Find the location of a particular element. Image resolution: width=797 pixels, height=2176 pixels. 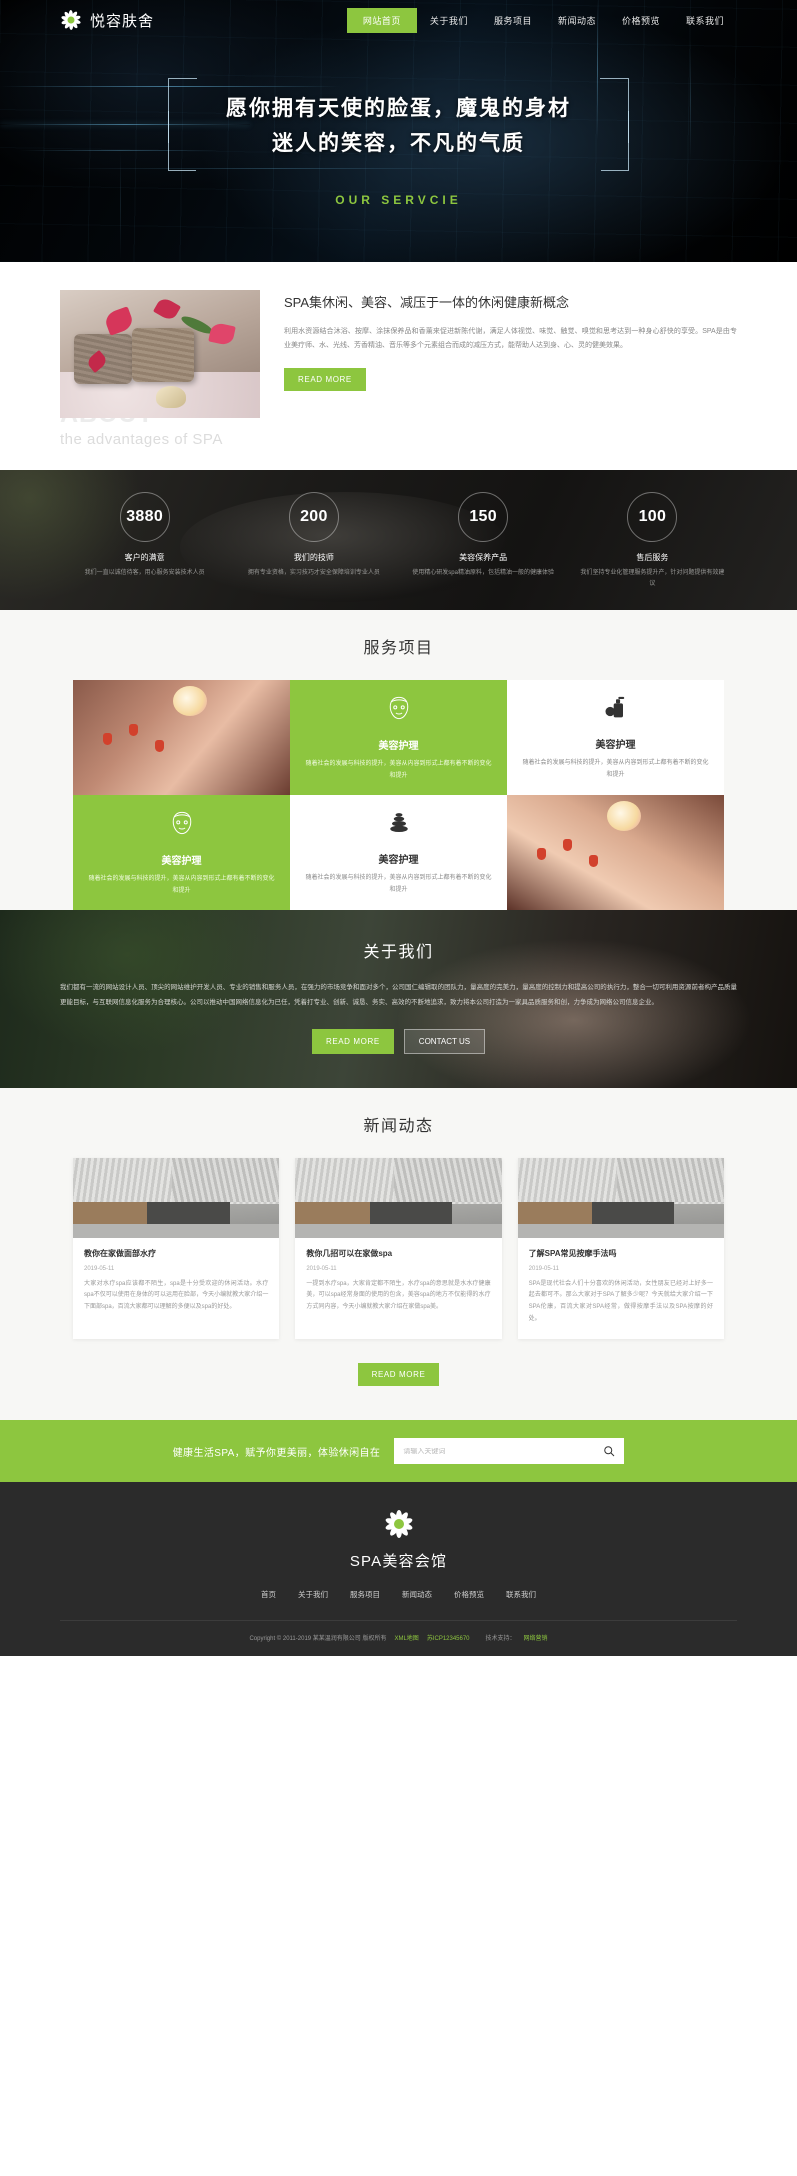

main-nav: 网站首页 关于我们 服务项目 新闻动态 价格预览 联系我们 is located at coordinates (541, 20).